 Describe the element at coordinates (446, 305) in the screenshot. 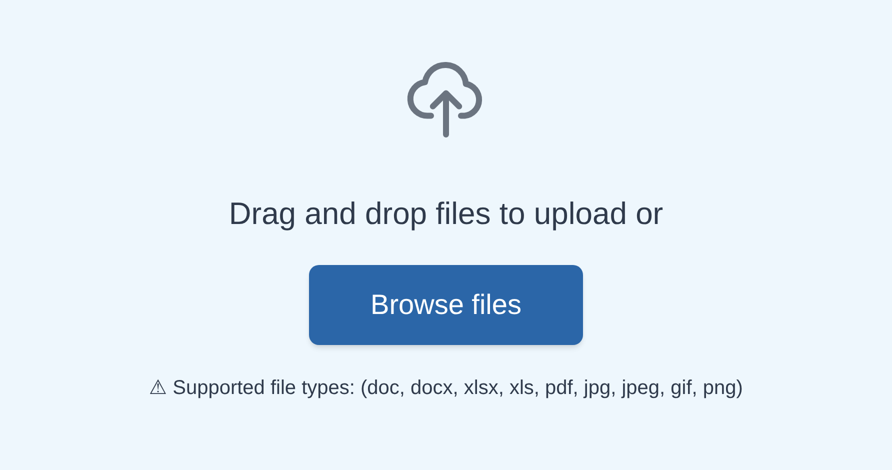

I see `browse-files-button: Browse files` at that location.